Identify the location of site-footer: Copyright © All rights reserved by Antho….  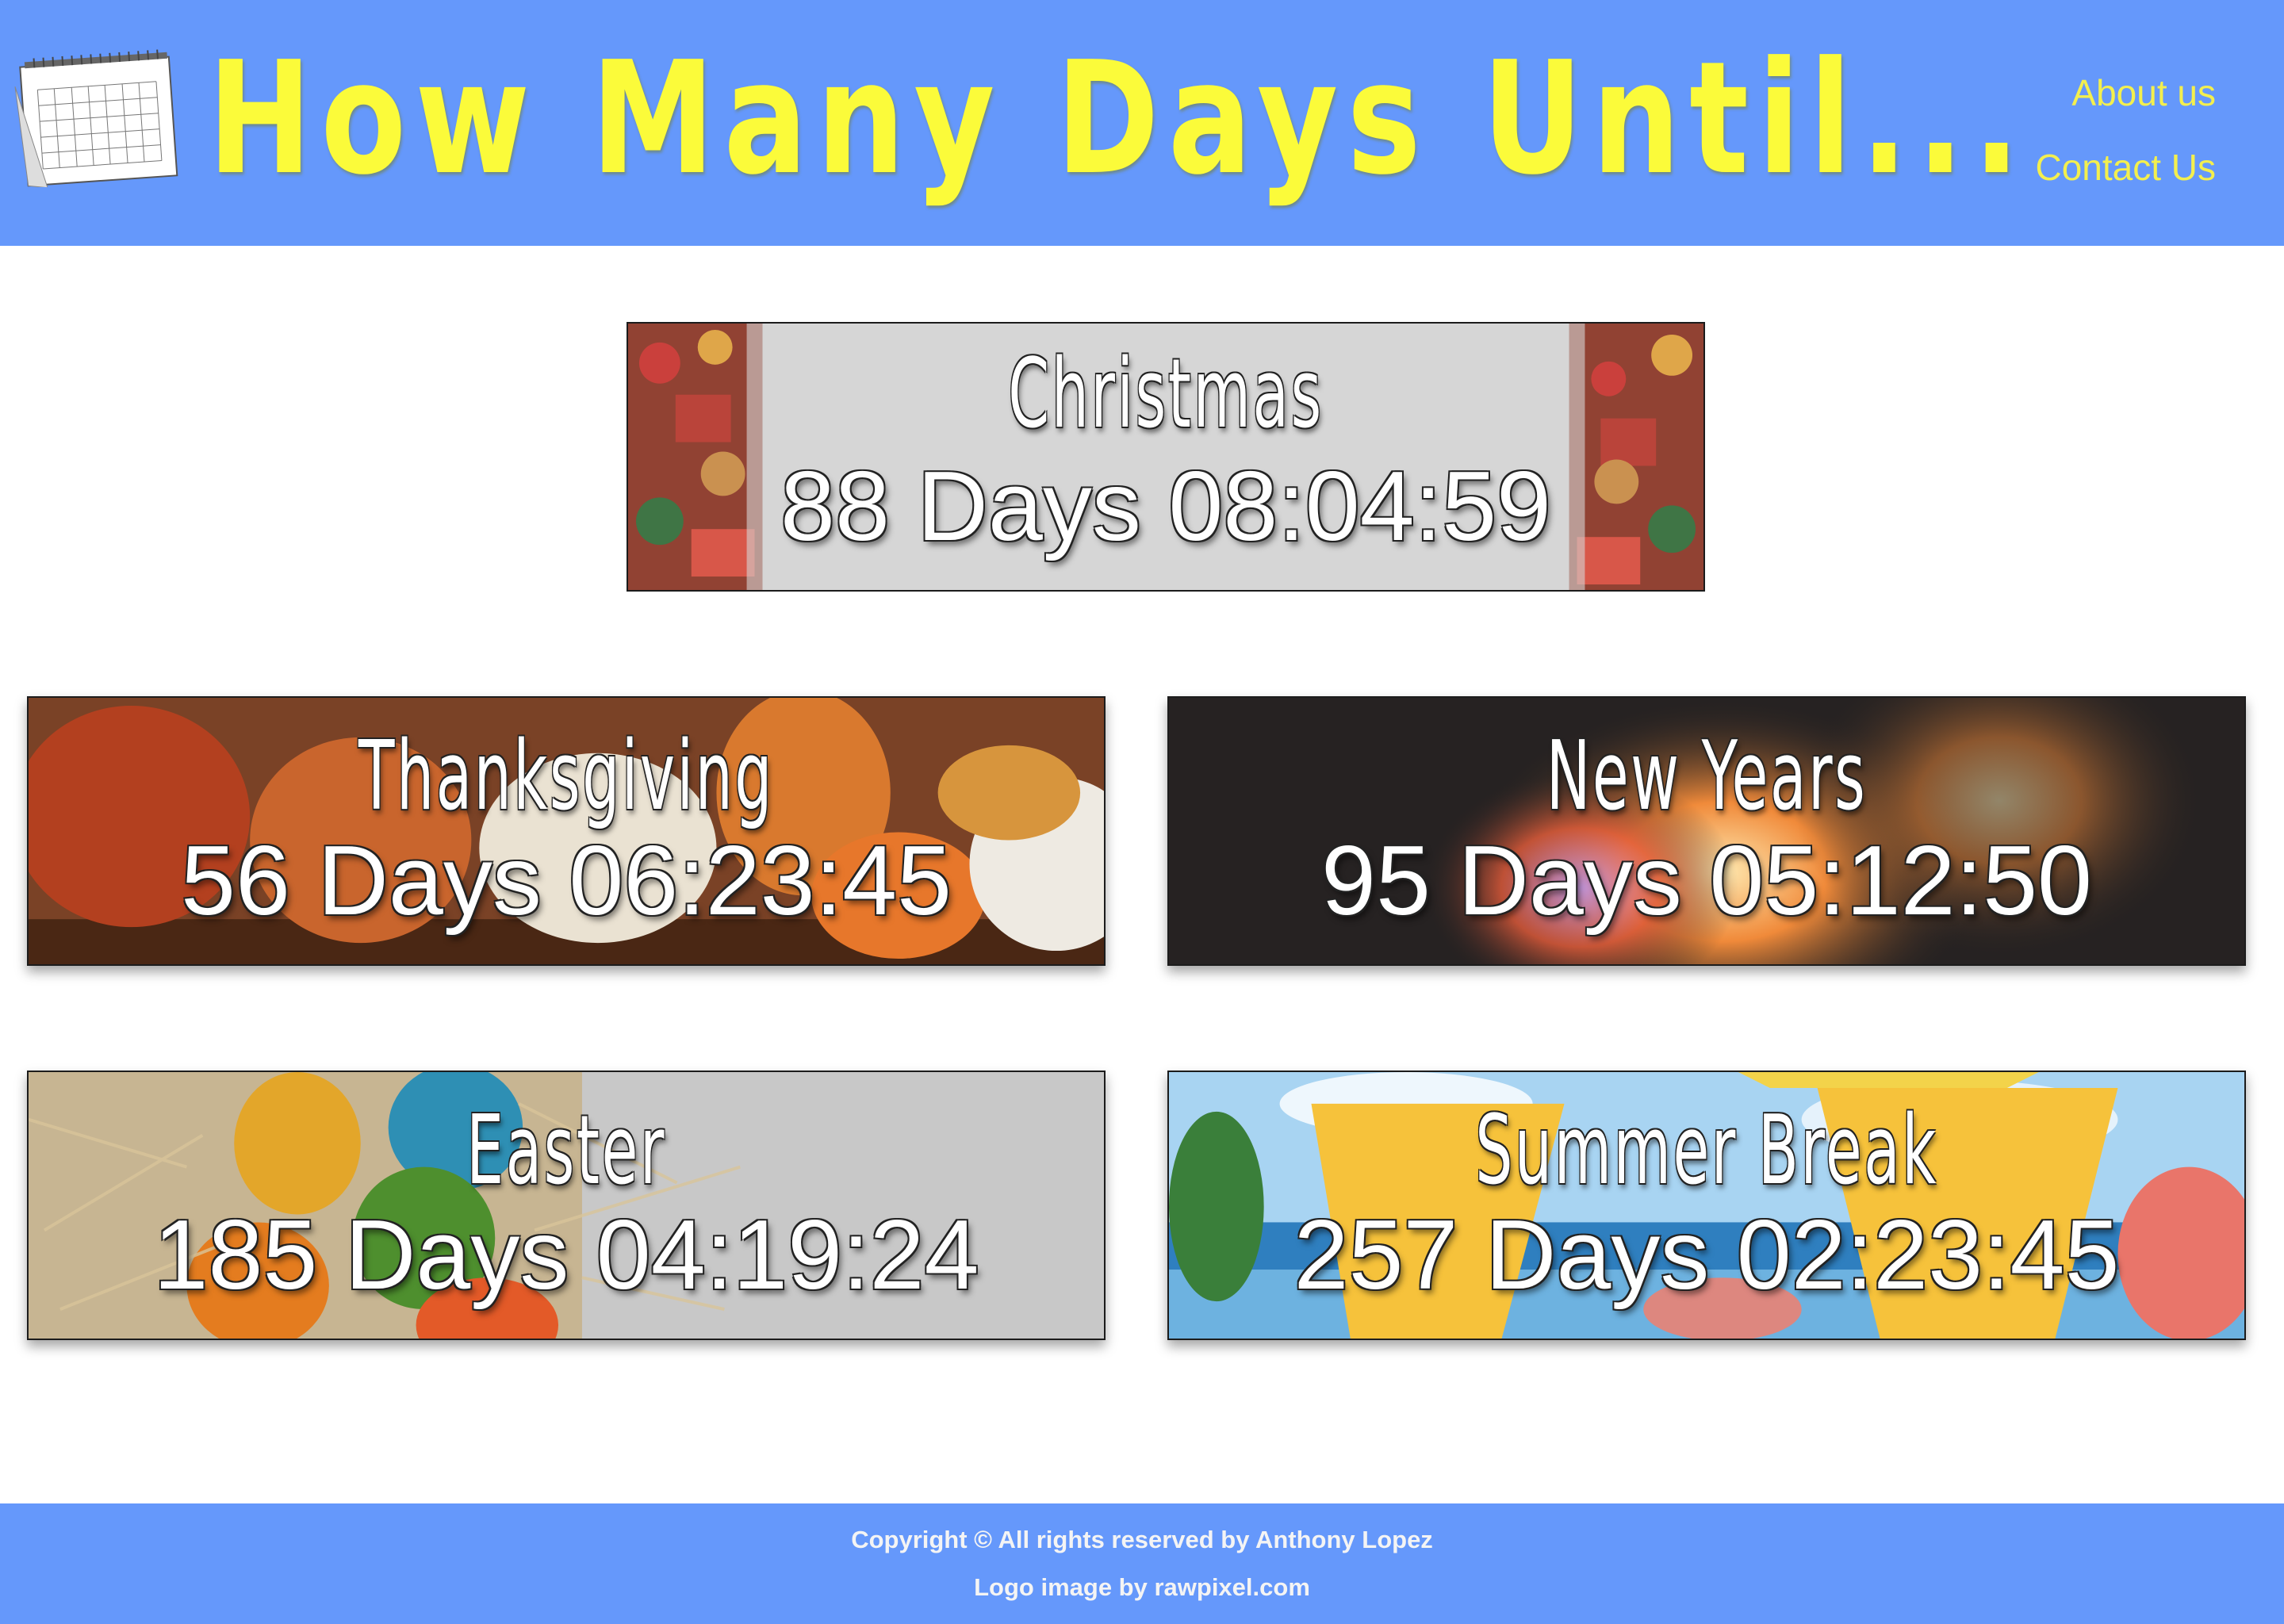
(1142, 1563).